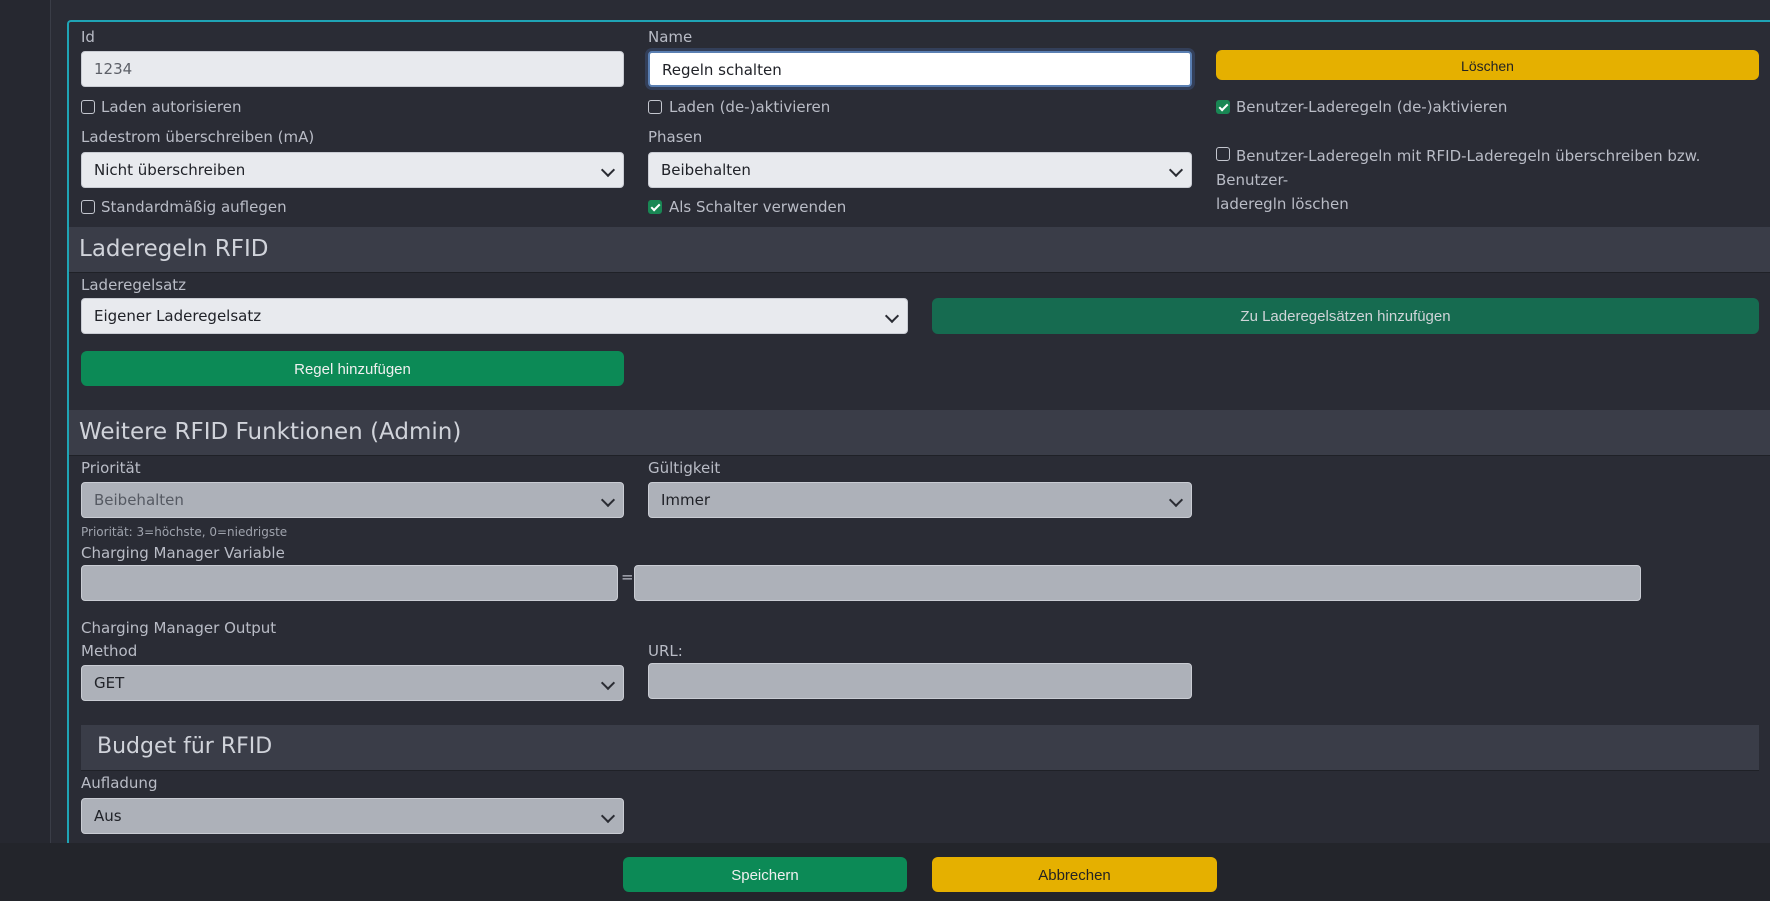 This screenshot has width=1770, height=901. What do you see at coordinates (352, 368) in the screenshot?
I see `add-rule-button: Regel hinzufügen` at bounding box center [352, 368].